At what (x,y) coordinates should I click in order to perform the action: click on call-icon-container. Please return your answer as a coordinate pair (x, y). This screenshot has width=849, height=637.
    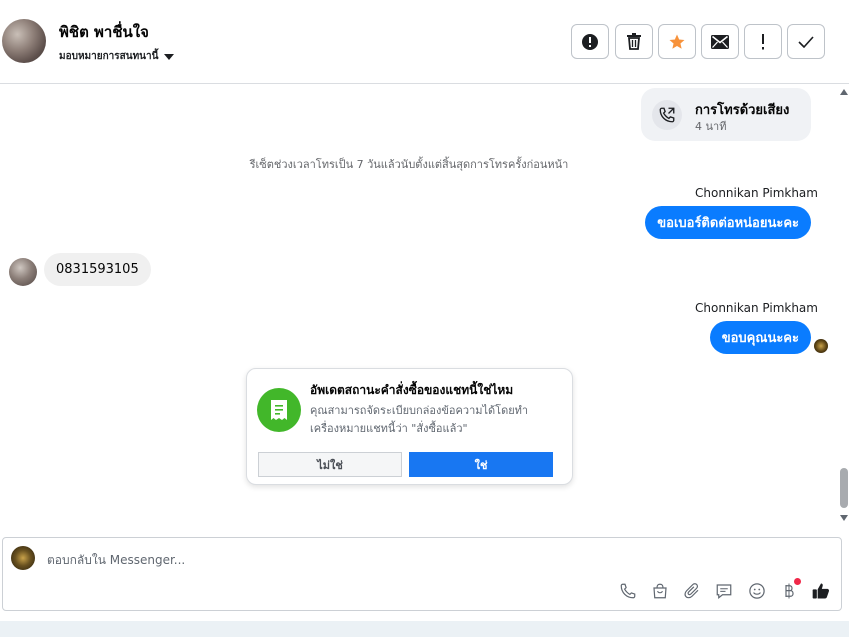
    Looking at the image, I should click on (667, 115).